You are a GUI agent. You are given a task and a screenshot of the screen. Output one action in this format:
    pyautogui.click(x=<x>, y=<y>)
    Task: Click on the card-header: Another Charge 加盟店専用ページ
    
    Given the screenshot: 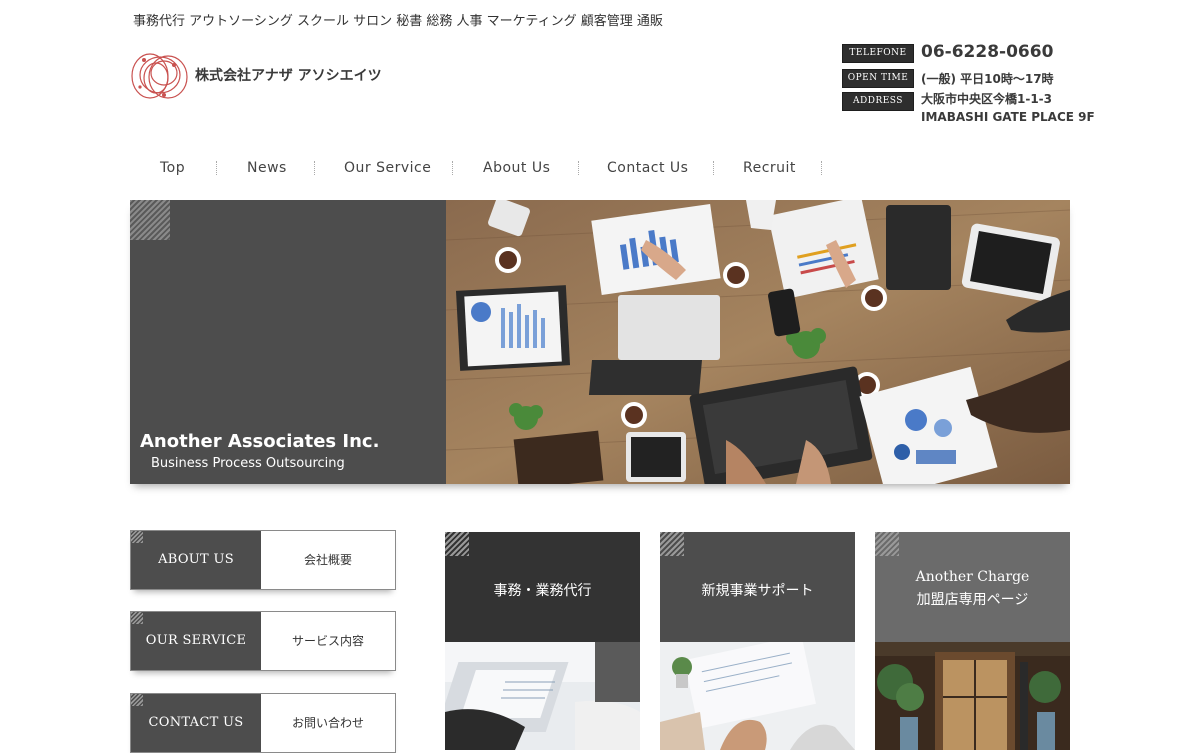 What is the action you would take?
    pyautogui.click(x=972, y=587)
    